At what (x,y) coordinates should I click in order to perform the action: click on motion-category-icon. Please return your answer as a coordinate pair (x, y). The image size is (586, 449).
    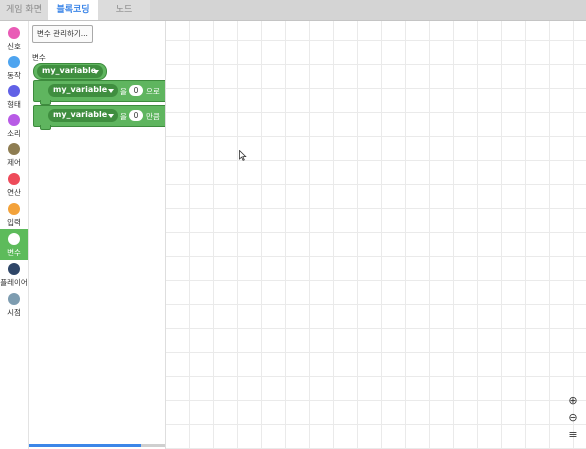
    Looking at the image, I should click on (14, 62).